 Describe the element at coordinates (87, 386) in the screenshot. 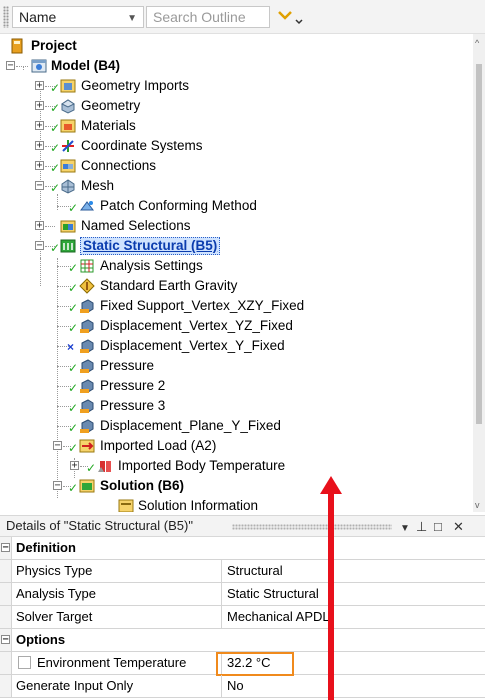

I see `pressure-icon` at that location.